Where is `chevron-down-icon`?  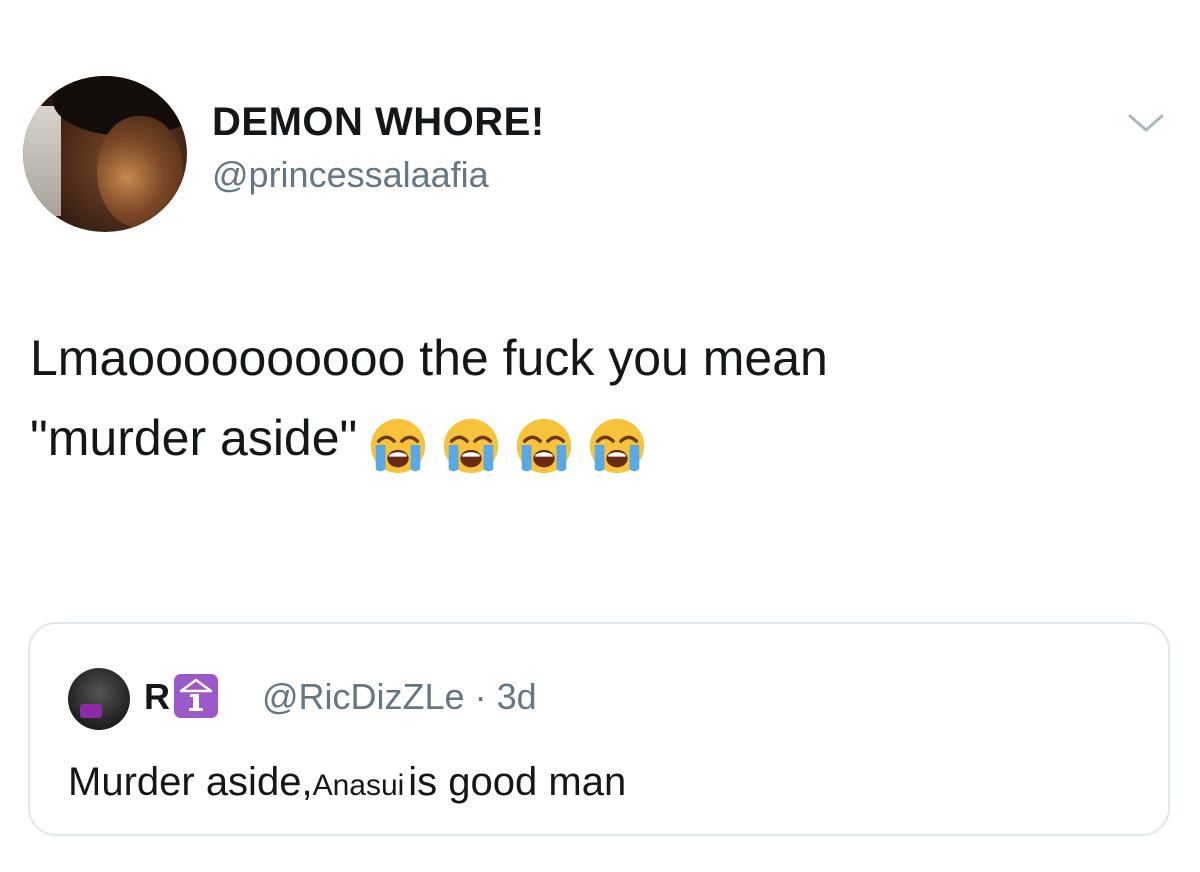
chevron-down-icon is located at coordinates (1146, 123).